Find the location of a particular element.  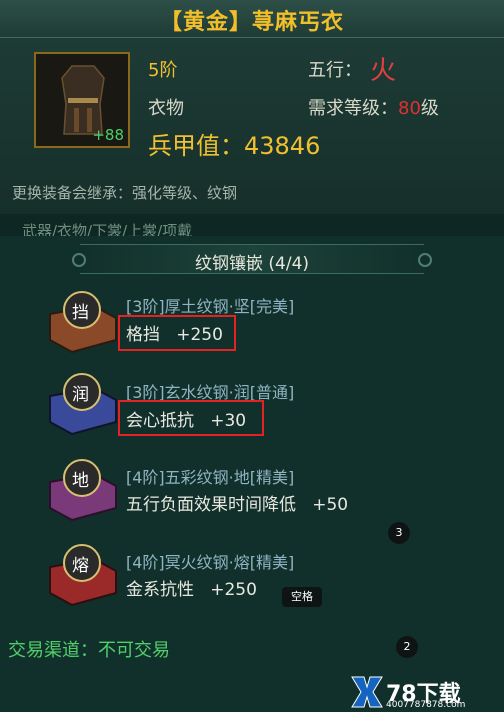

level-req-value: 80 is located at coordinates (409, 108).